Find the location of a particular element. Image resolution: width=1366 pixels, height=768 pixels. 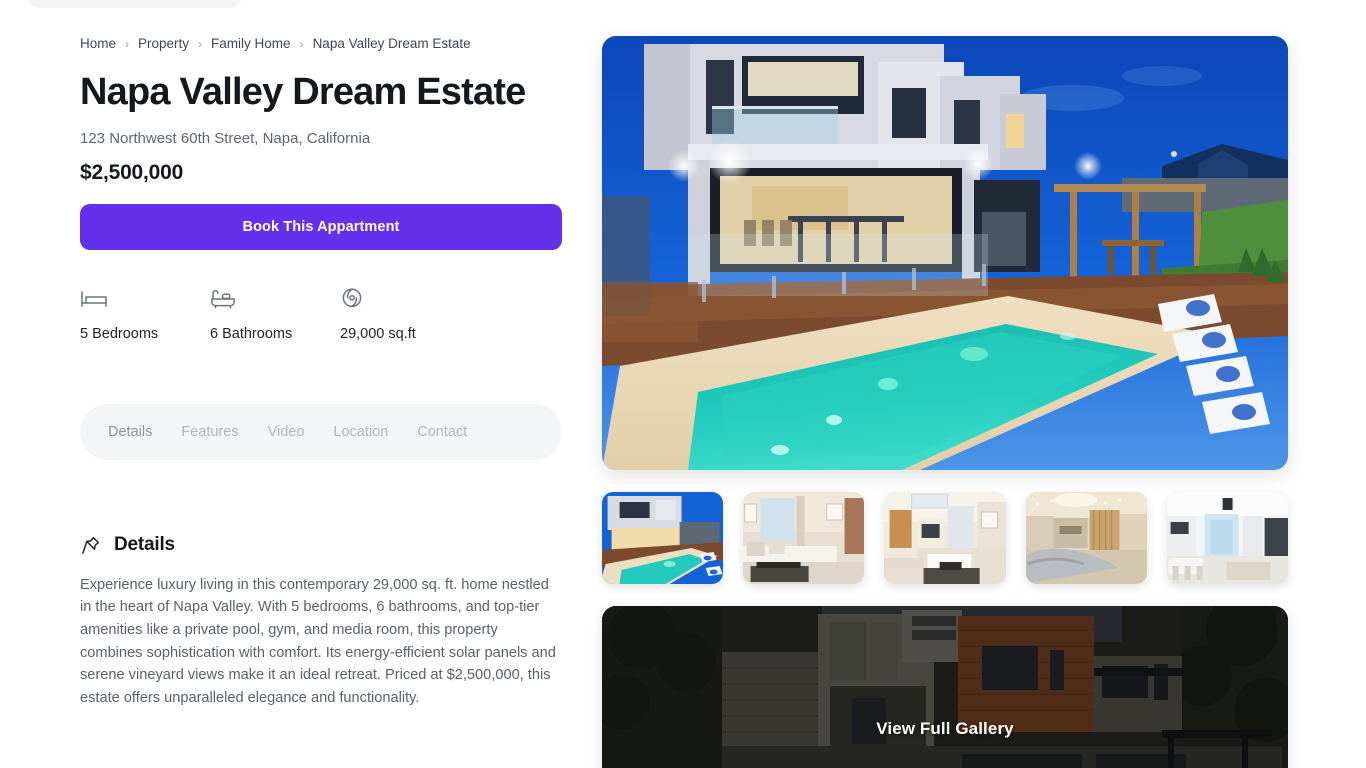

area-icon is located at coordinates (405, 297).